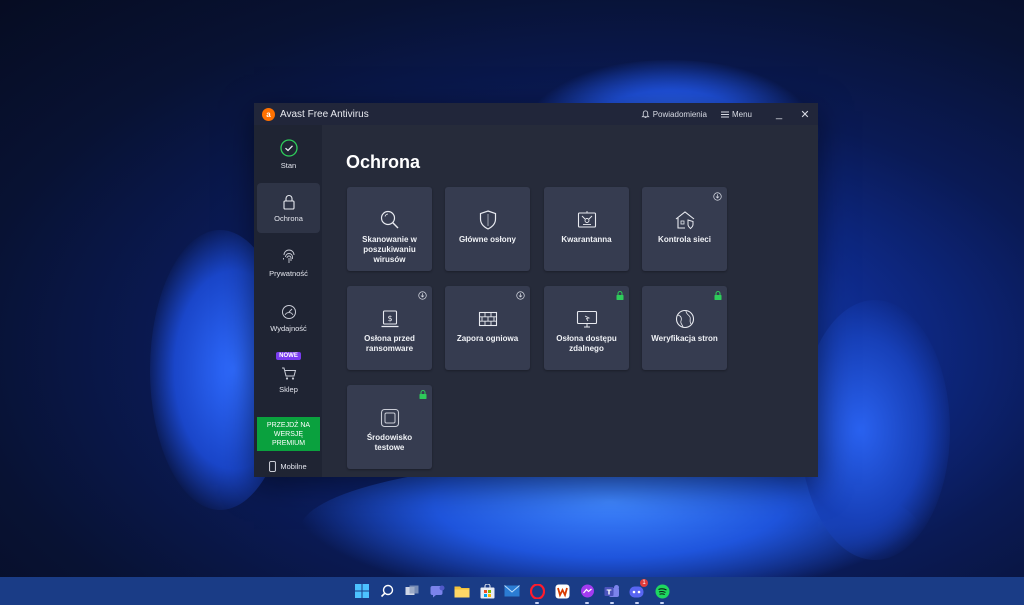 Image resolution: width=1024 pixels, height=605 pixels. I want to click on task-view-icon, so click(412, 590).